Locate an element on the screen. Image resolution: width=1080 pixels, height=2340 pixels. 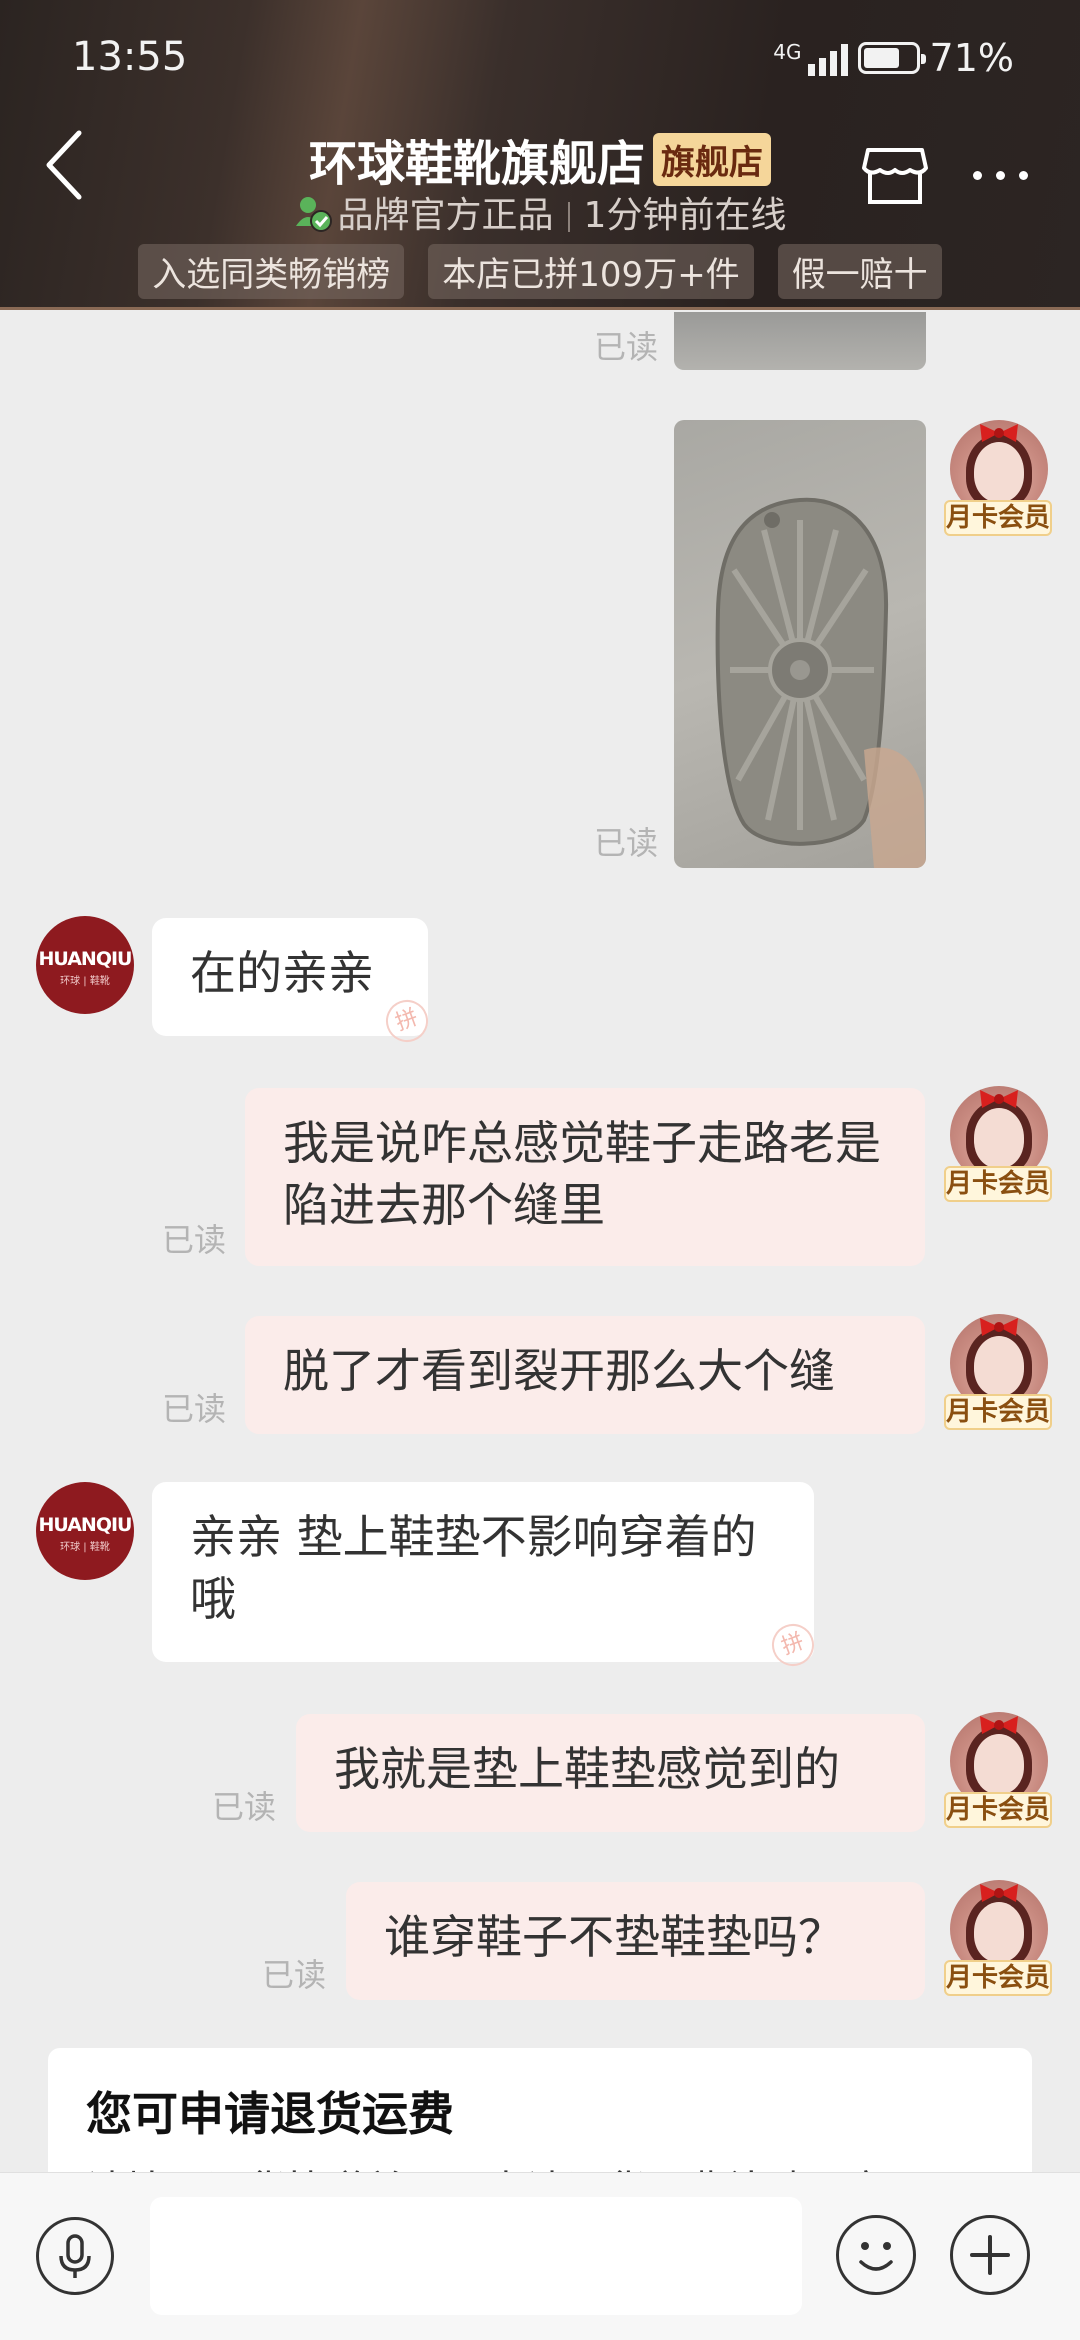
battery-percent: 71% is located at coordinates (971, 58).